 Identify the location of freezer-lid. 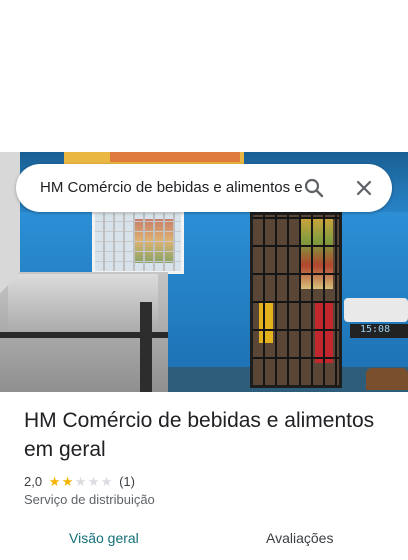
(83, 304).